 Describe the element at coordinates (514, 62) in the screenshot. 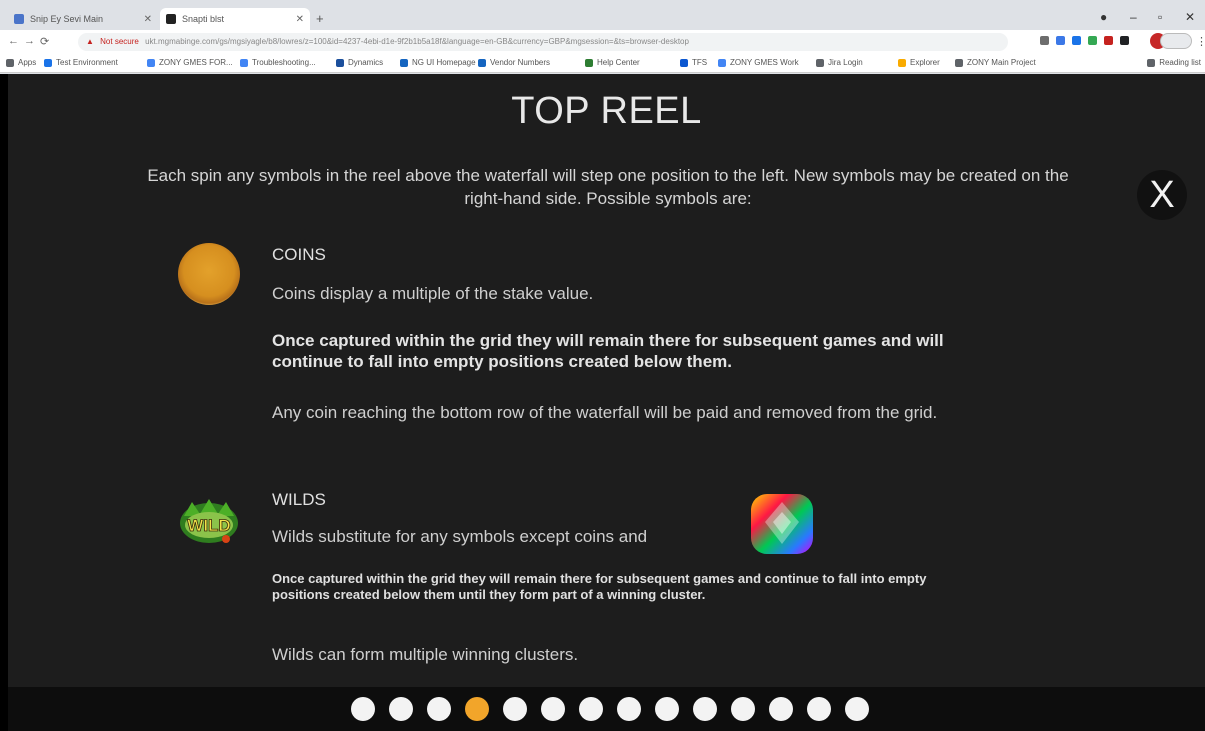

I see `bookmark-item: Vendor Numbers` at that location.